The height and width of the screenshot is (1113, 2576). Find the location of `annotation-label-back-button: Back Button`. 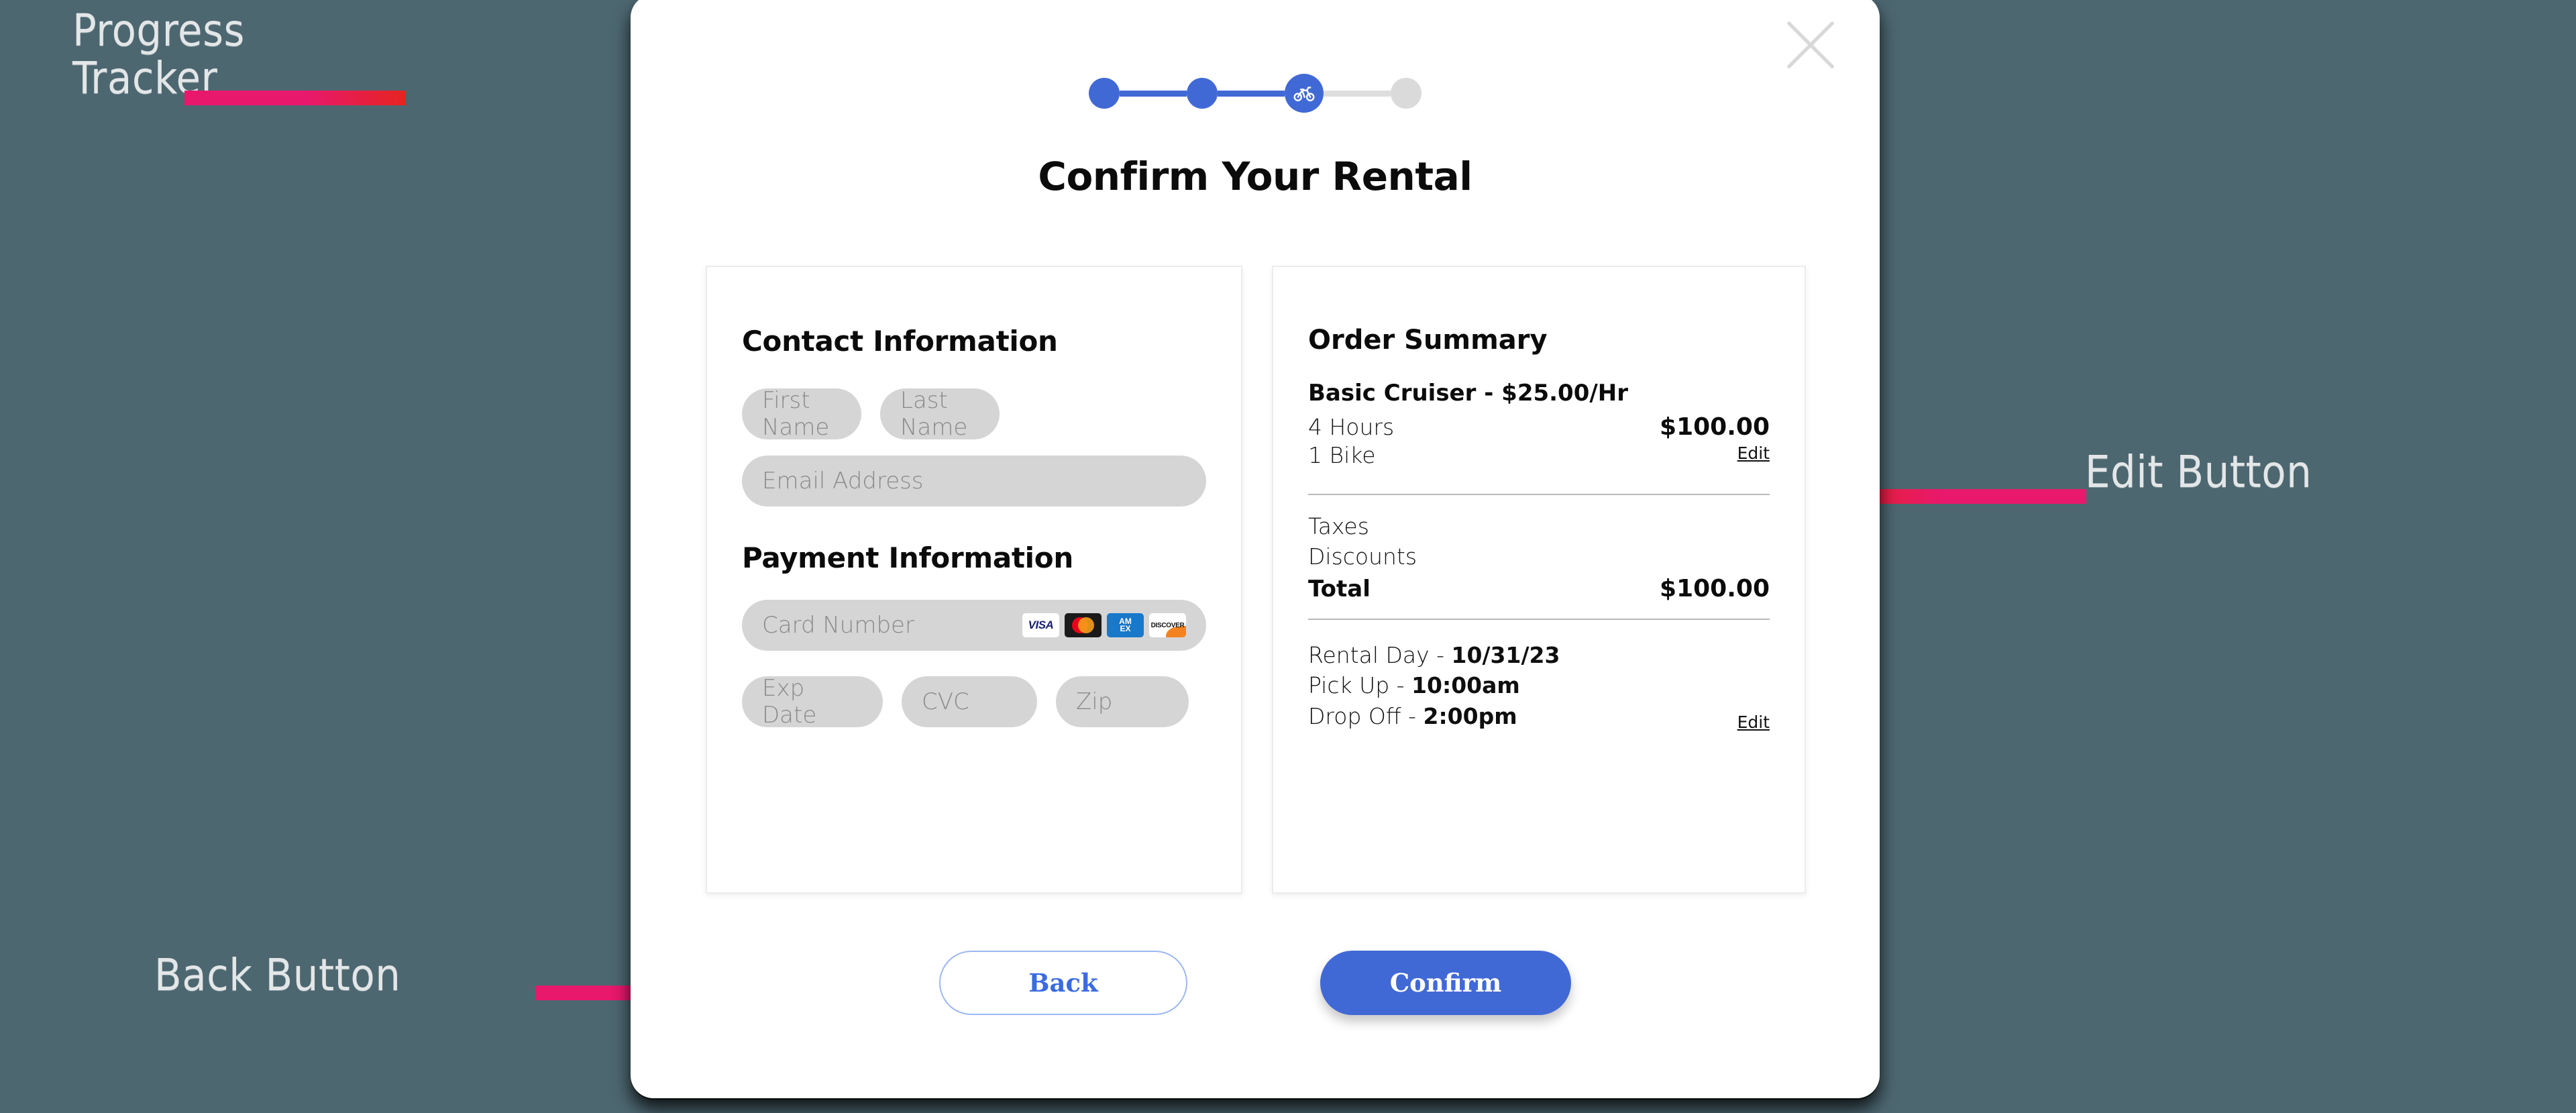

annotation-label-back-button: Back Button is located at coordinates (277, 975).